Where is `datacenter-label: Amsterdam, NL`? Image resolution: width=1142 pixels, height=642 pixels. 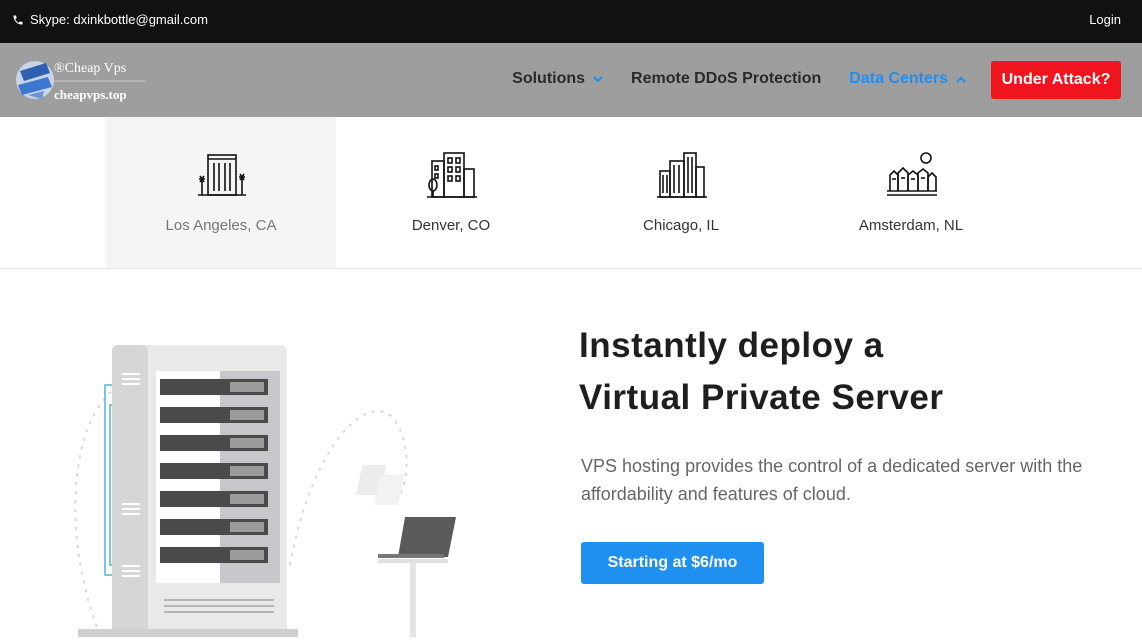
datacenter-label: Amsterdam, NL is located at coordinates (911, 225).